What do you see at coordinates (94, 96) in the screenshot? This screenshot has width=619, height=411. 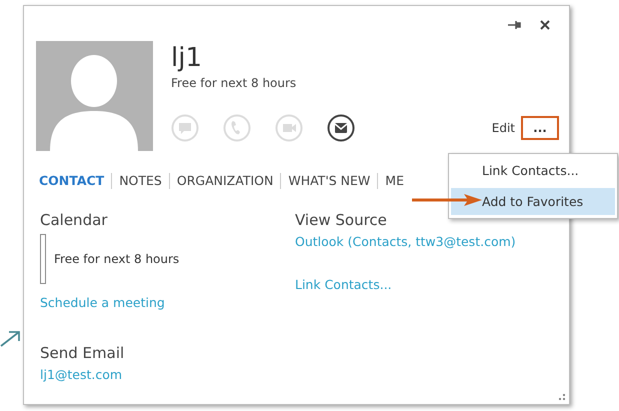 I see `avatar-silhouette-icon` at bounding box center [94, 96].